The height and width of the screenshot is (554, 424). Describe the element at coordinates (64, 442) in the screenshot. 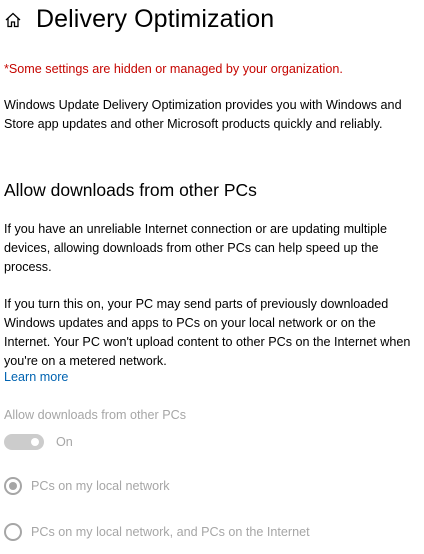

I see `toggle-state-label: On` at that location.